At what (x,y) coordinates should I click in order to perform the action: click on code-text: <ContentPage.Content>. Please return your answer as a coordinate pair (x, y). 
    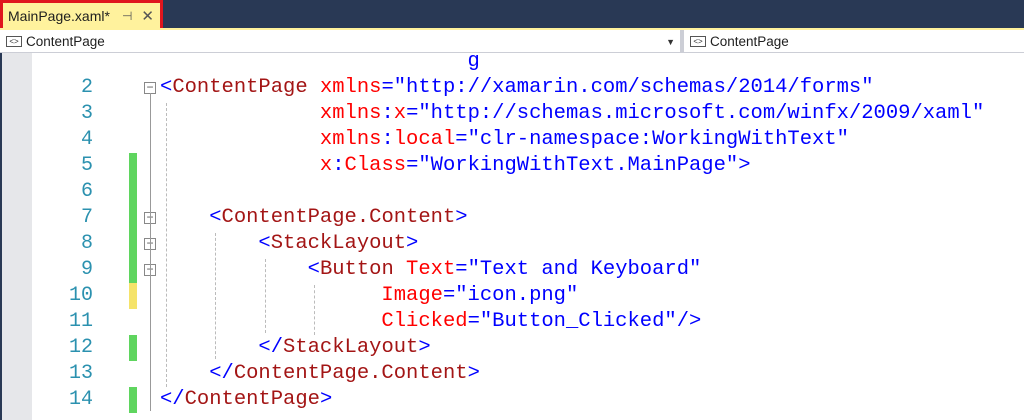
    Looking at the image, I should click on (314, 218).